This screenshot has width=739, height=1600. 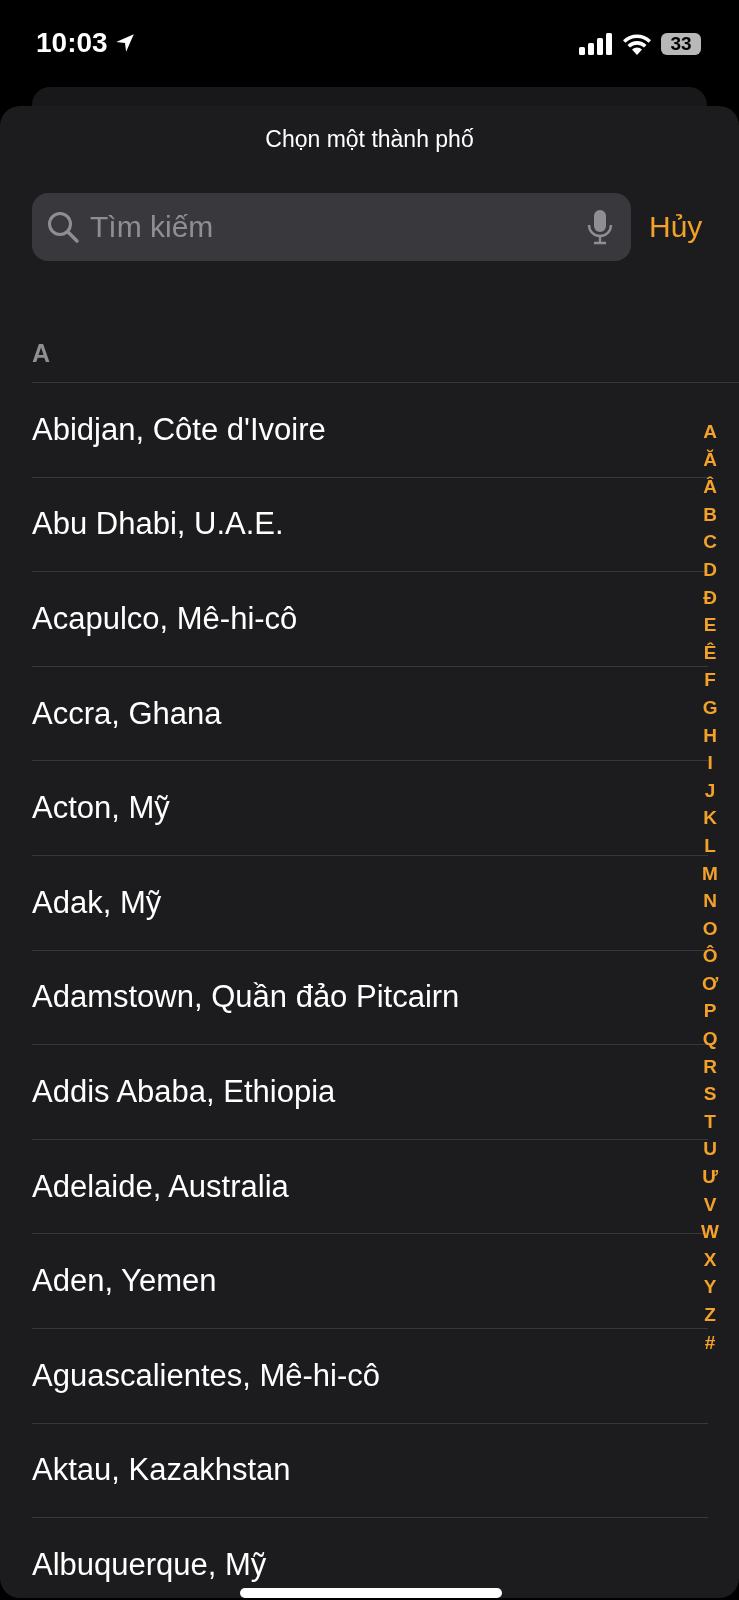 What do you see at coordinates (41, 353) in the screenshot?
I see `section-header: A` at bounding box center [41, 353].